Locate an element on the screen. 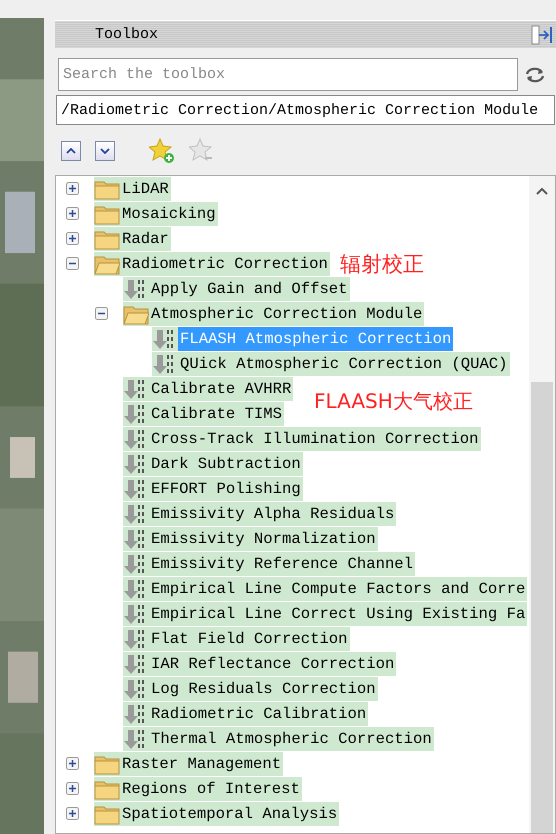 This screenshot has width=556, height=834. tree-item: Emissivity Alpha Residuals is located at coordinates (272, 514).